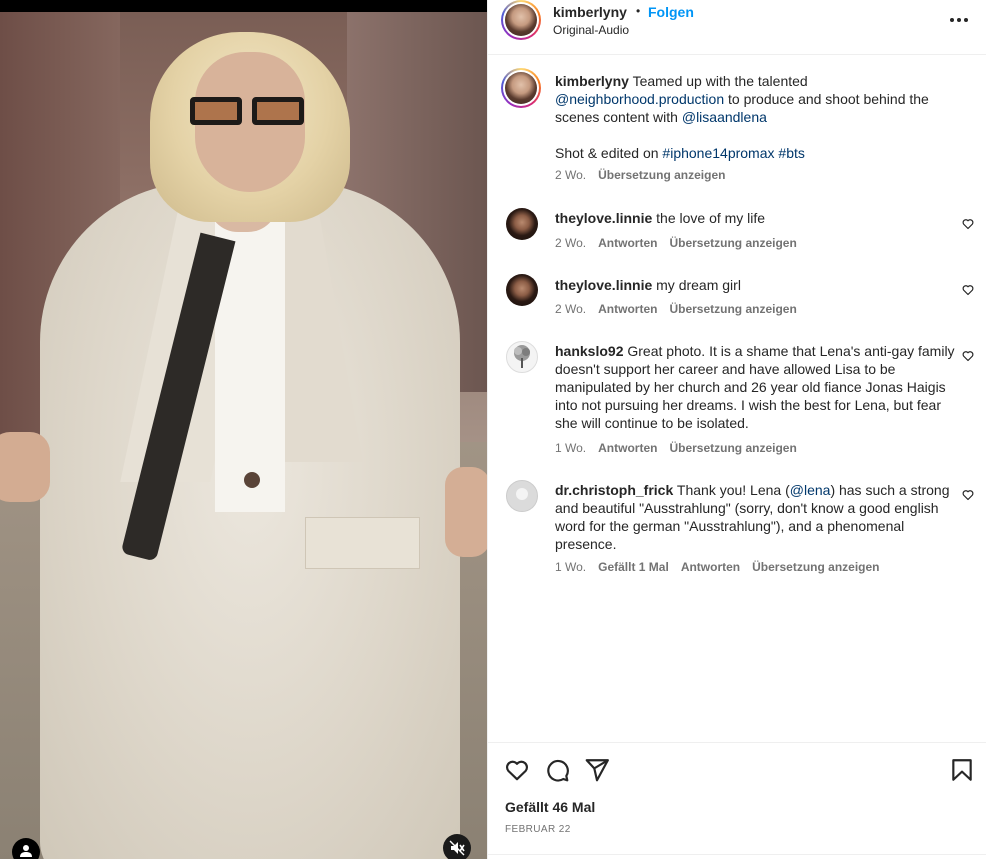 The width and height of the screenshot is (986, 859). What do you see at coordinates (550, 807) in the screenshot?
I see `likes-count: Gefällt 46 Mal` at bounding box center [550, 807].